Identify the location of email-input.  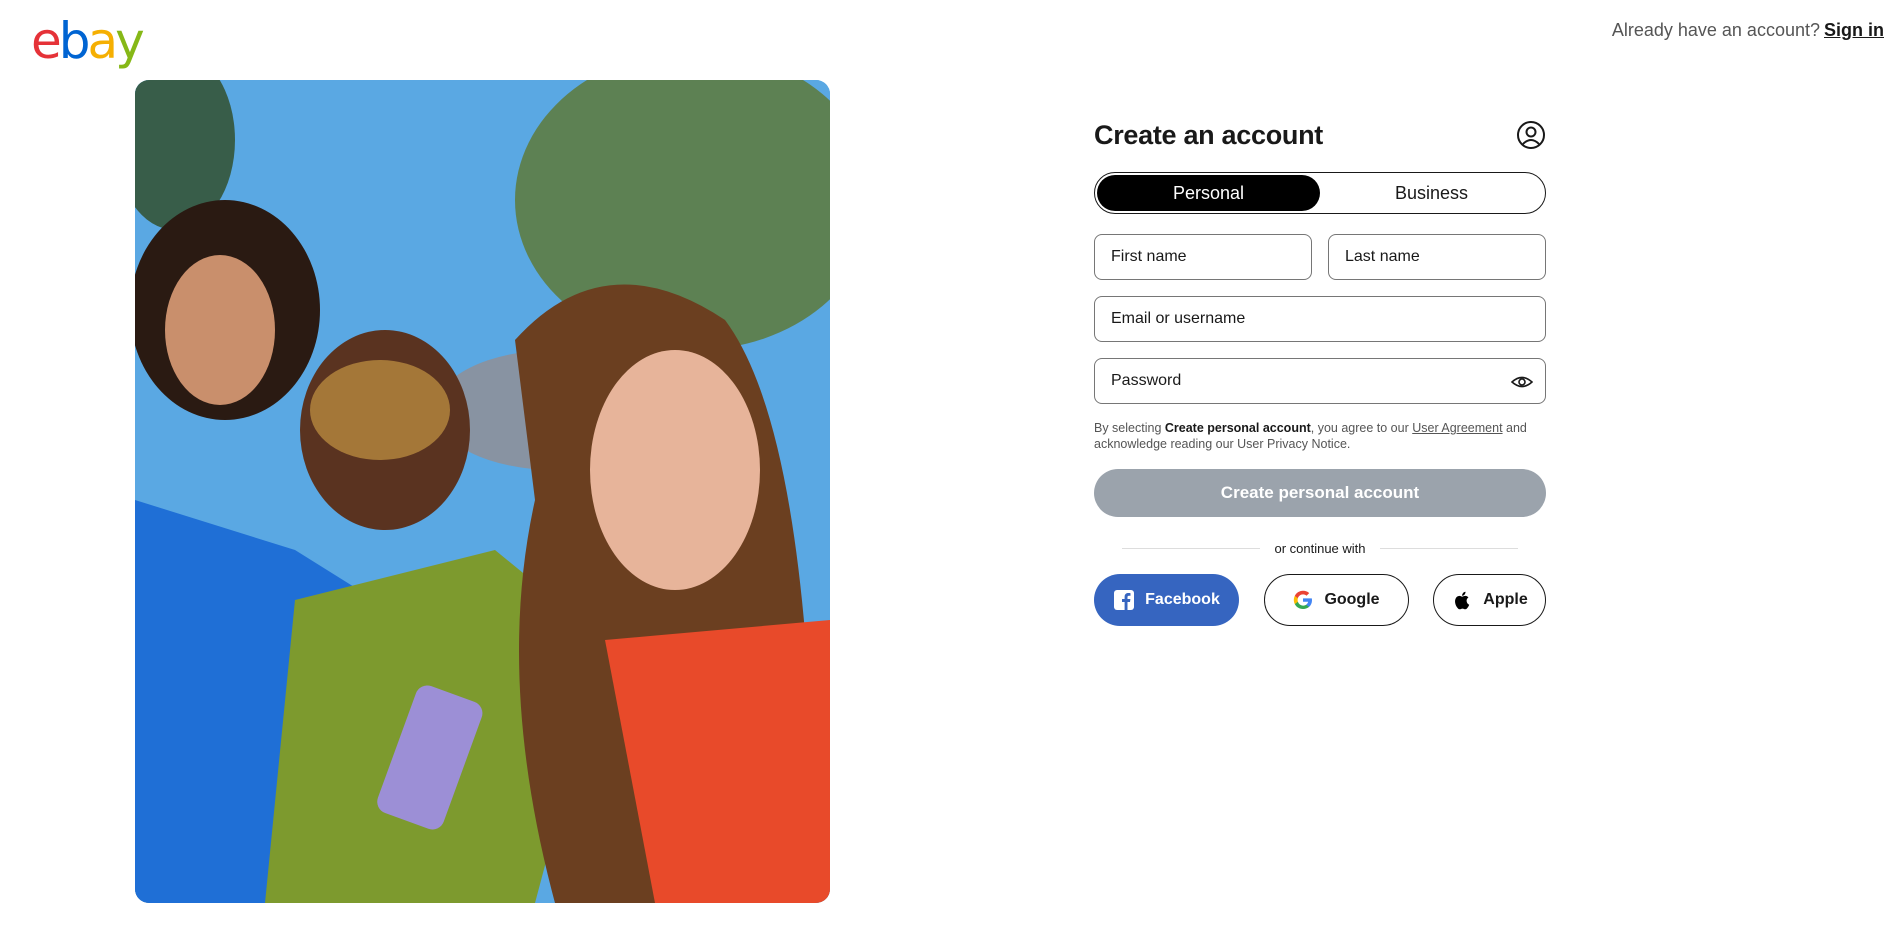
(1320, 319).